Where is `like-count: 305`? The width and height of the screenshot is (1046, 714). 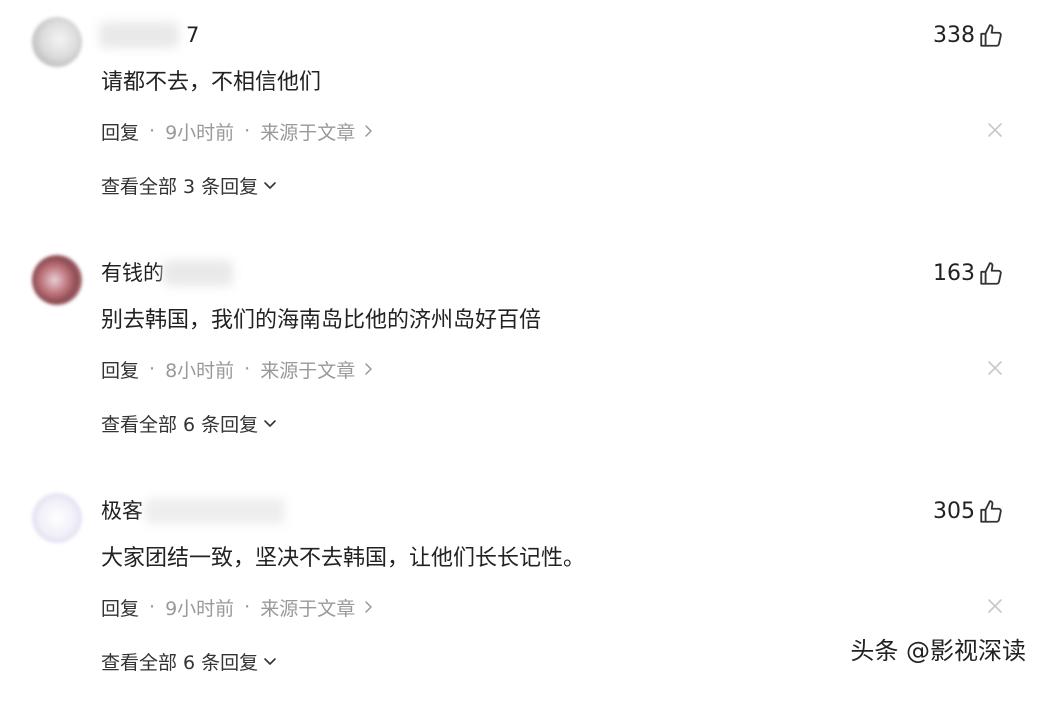 like-count: 305 is located at coordinates (954, 511).